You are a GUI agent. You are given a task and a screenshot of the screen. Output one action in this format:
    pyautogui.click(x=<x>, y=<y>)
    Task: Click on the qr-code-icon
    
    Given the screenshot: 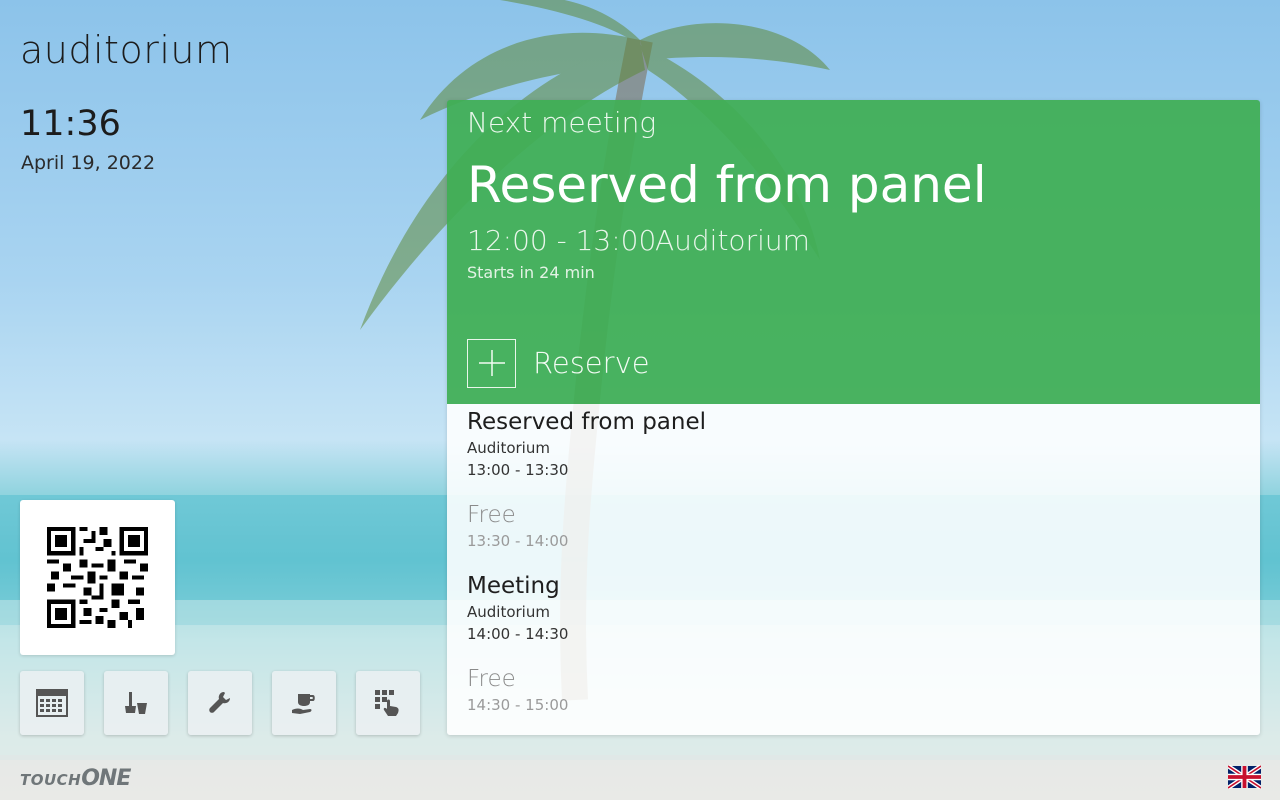 What is the action you would take?
    pyautogui.click(x=97, y=577)
    